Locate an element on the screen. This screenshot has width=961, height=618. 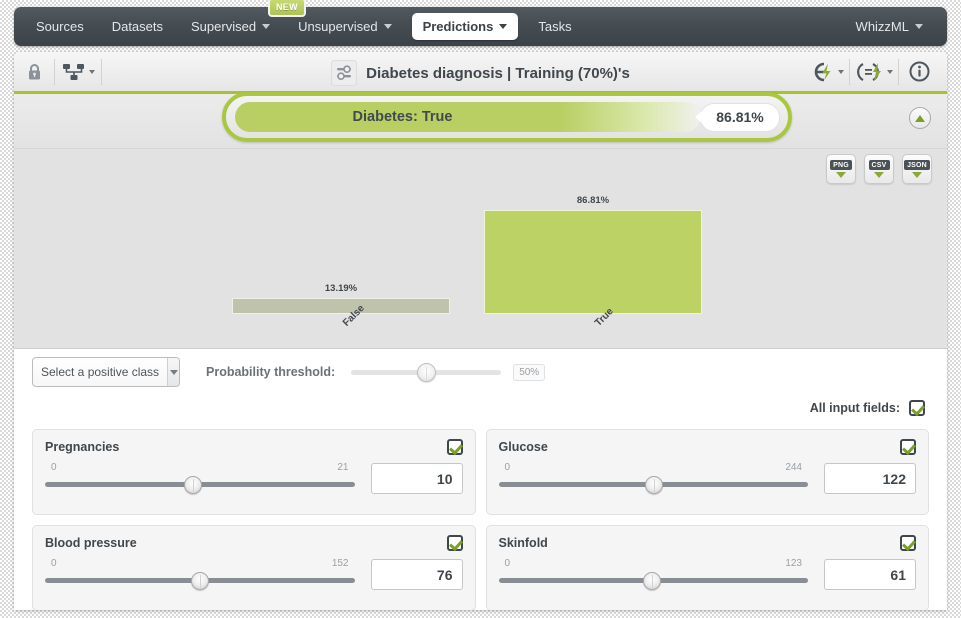
chart-bar-true: 86.81% True is located at coordinates (593, 262).